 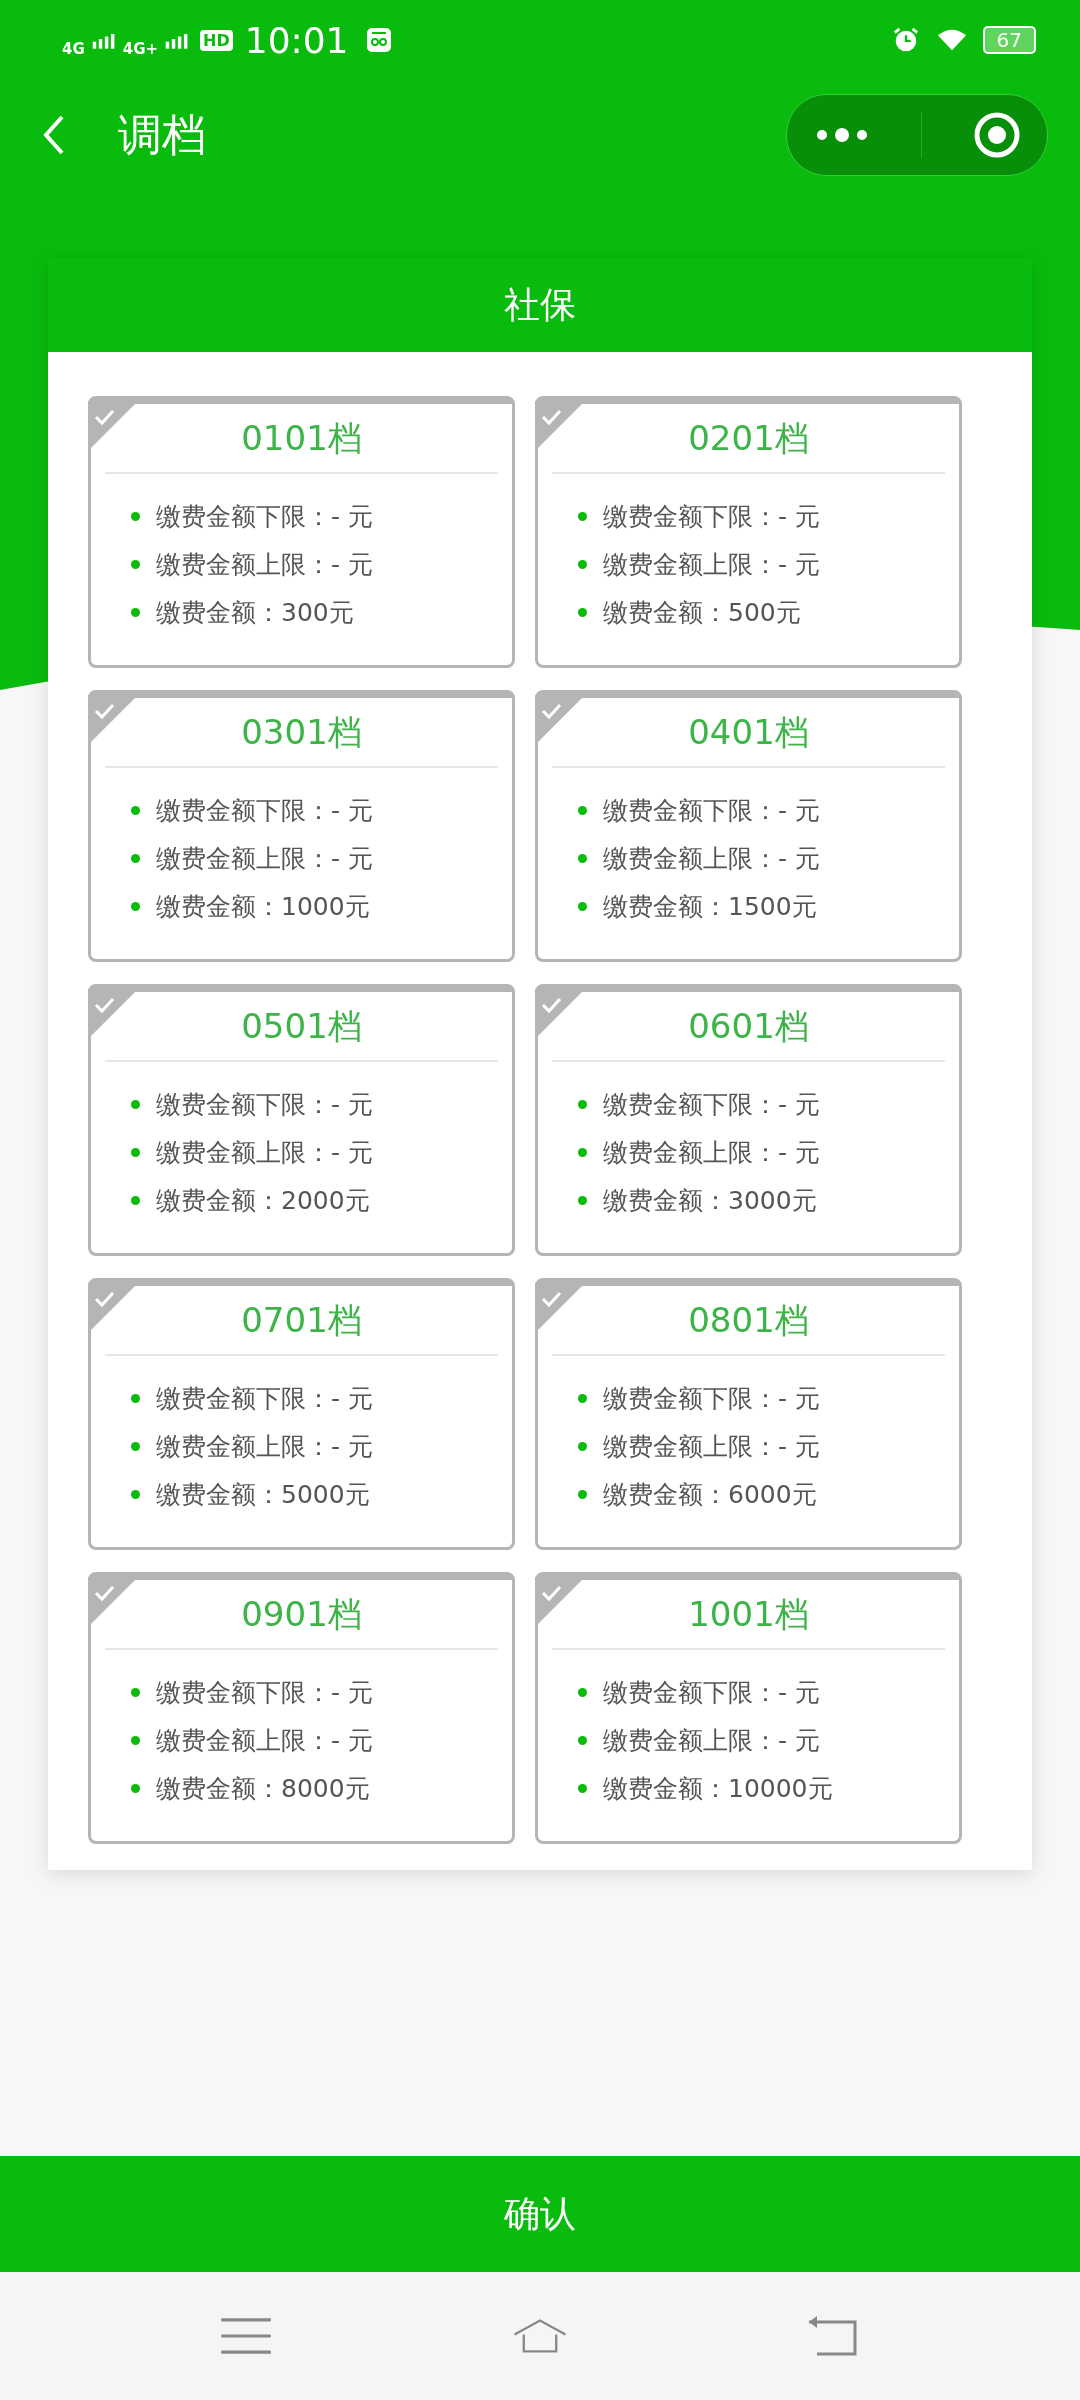 I want to click on tier-card: 0901档 缴费金额下限：- 元 缴费金额上限：- 元 缴费金额：8000元, so click(x=301, y=1708).